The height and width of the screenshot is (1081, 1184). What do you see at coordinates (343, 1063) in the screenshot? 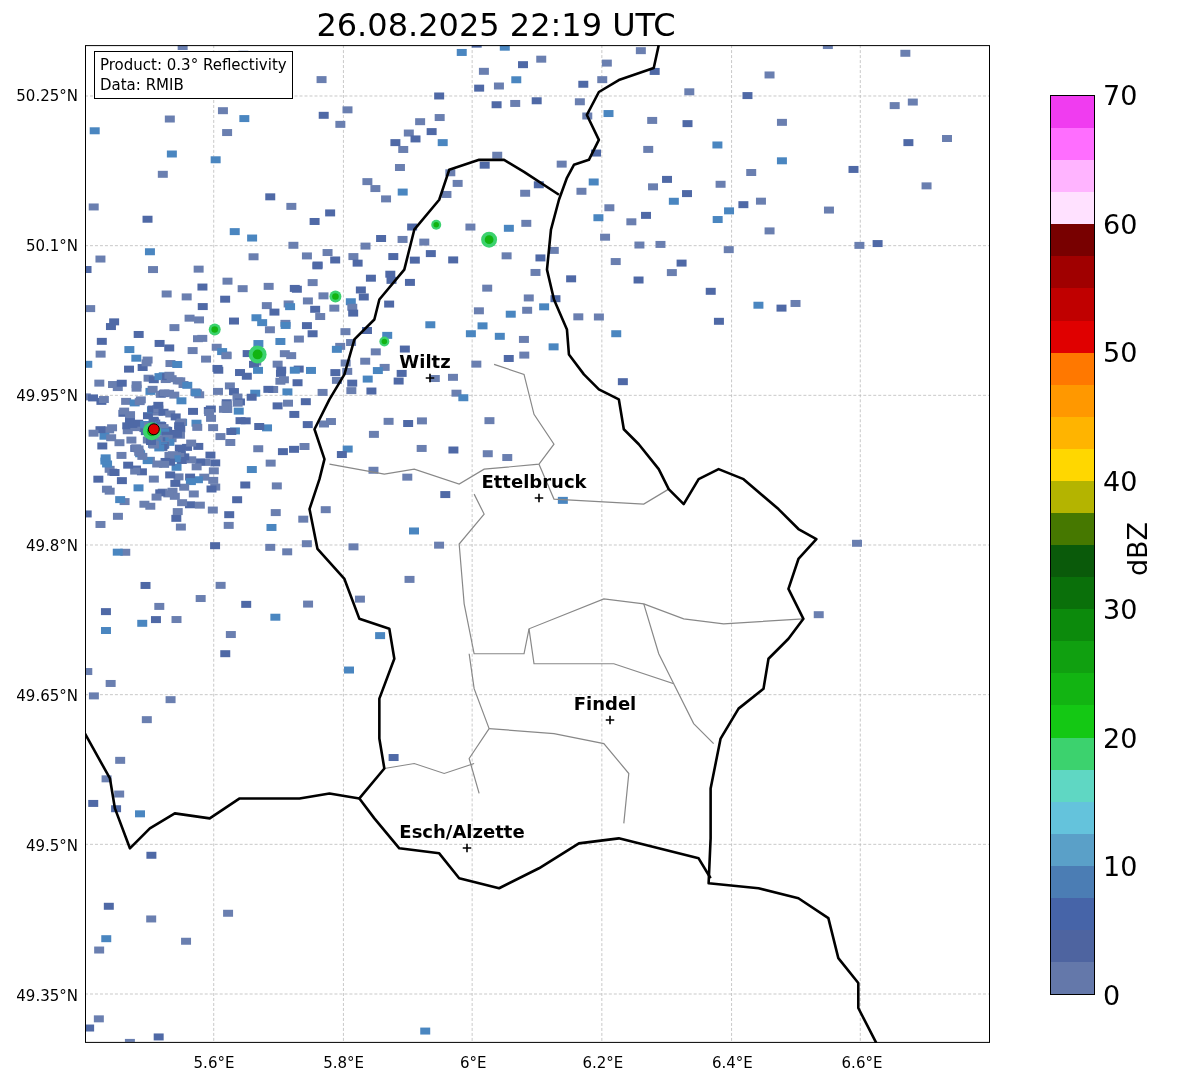
I see `longitude-label: 5.8°E` at bounding box center [343, 1063].